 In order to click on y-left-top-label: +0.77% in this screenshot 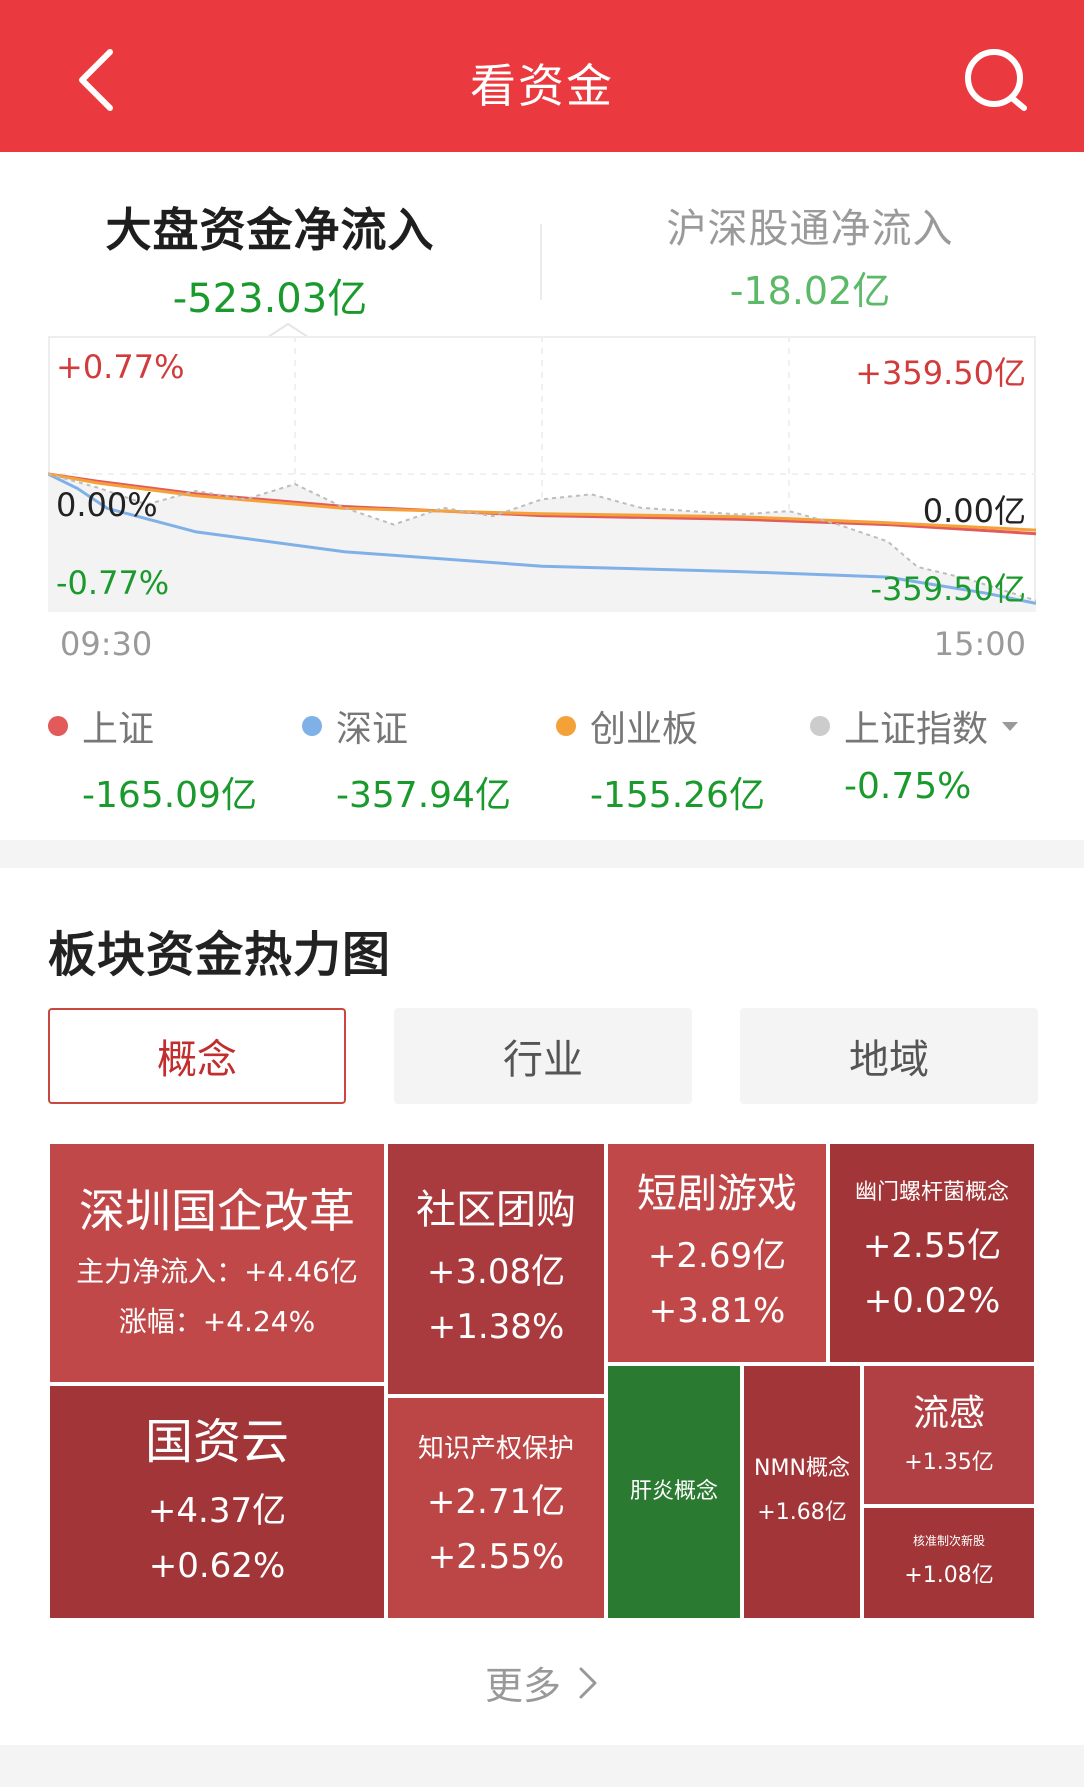, I will do `click(120, 367)`.